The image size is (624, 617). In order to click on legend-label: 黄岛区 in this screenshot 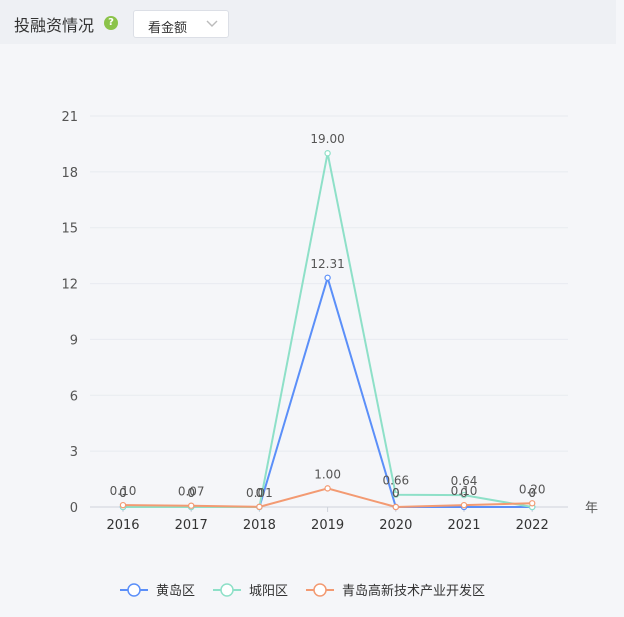, I will do `click(175, 591)`.